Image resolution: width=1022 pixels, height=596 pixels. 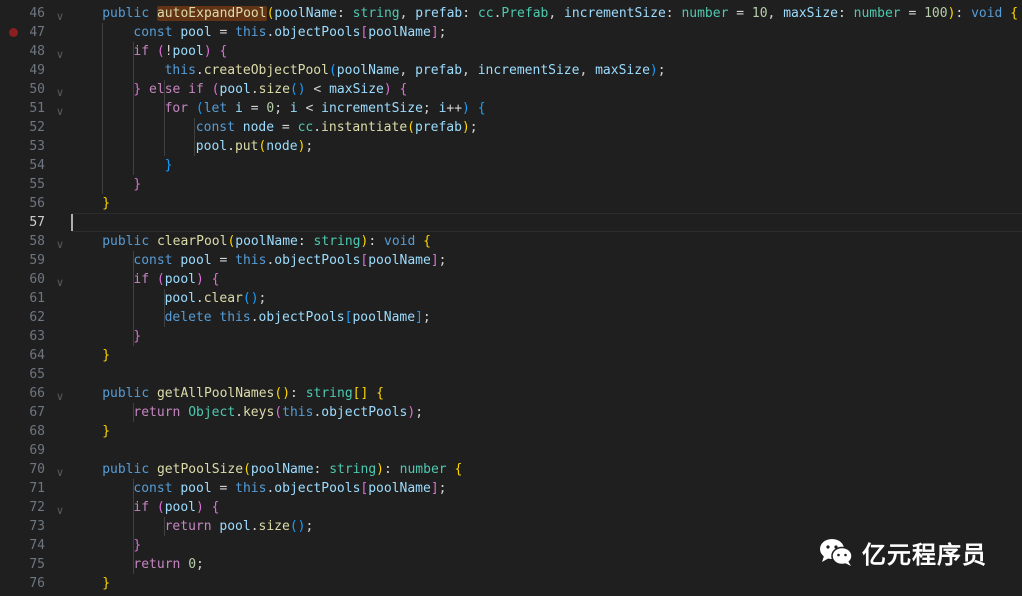 I want to click on code-token: delete, so click(x=188, y=317).